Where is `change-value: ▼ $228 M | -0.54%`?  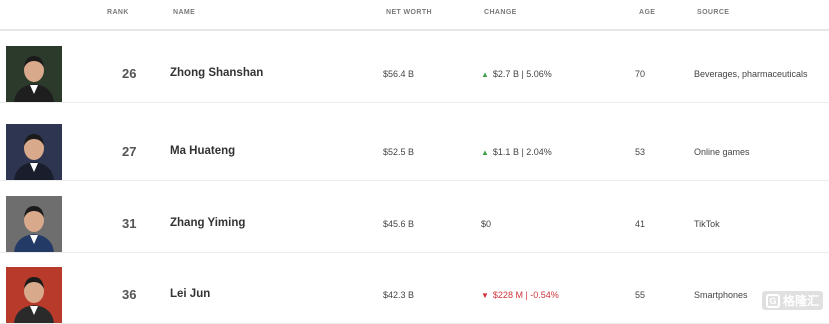
change-value: ▼ $228 M | -0.54% is located at coordinates (520, 295).